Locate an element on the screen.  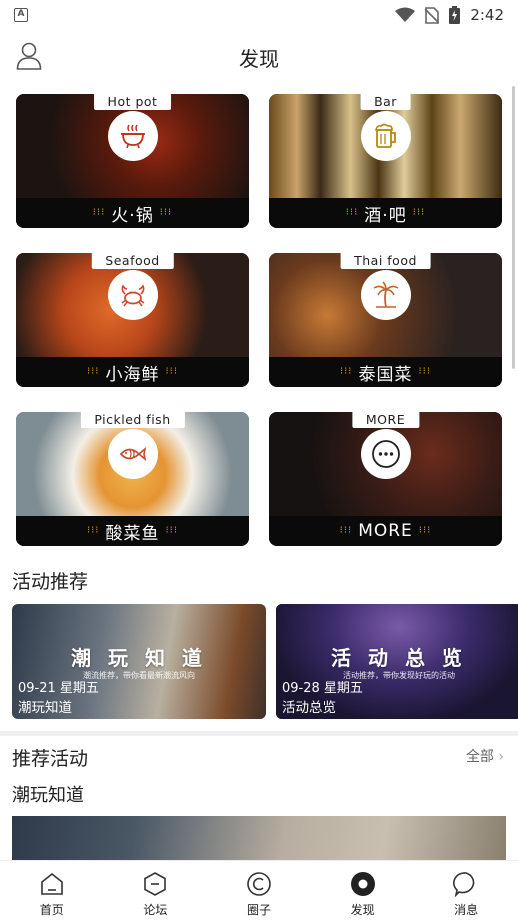
category-label-band: ⁝⁝⁝ MORE ⁝⁝⁝ is located at coordinates (385, 531).